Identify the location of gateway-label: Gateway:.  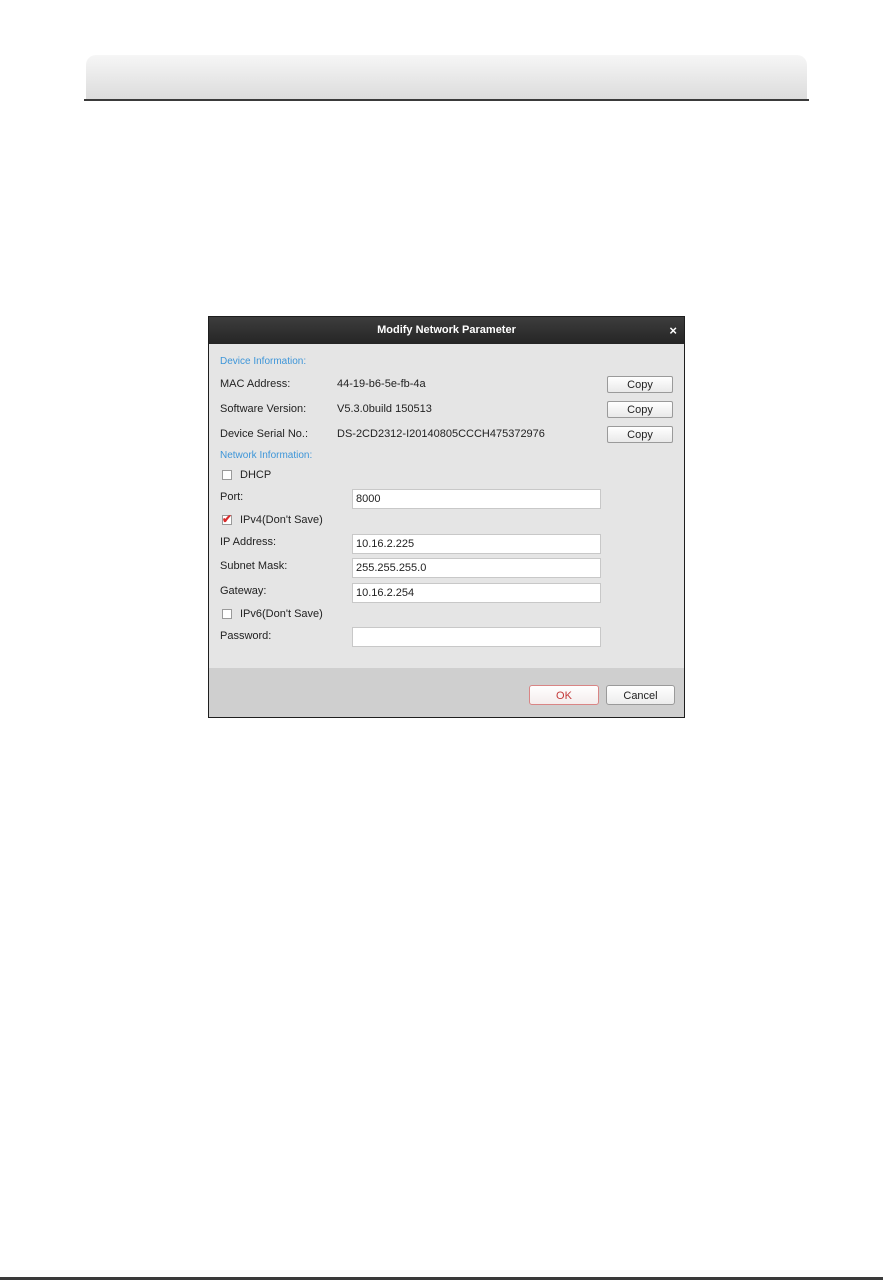
(243, 591).